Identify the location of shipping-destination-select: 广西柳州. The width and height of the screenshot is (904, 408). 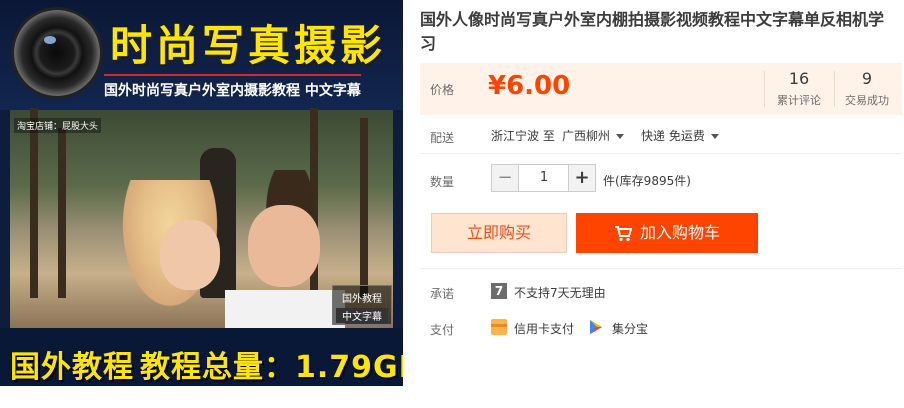
(593, 135).